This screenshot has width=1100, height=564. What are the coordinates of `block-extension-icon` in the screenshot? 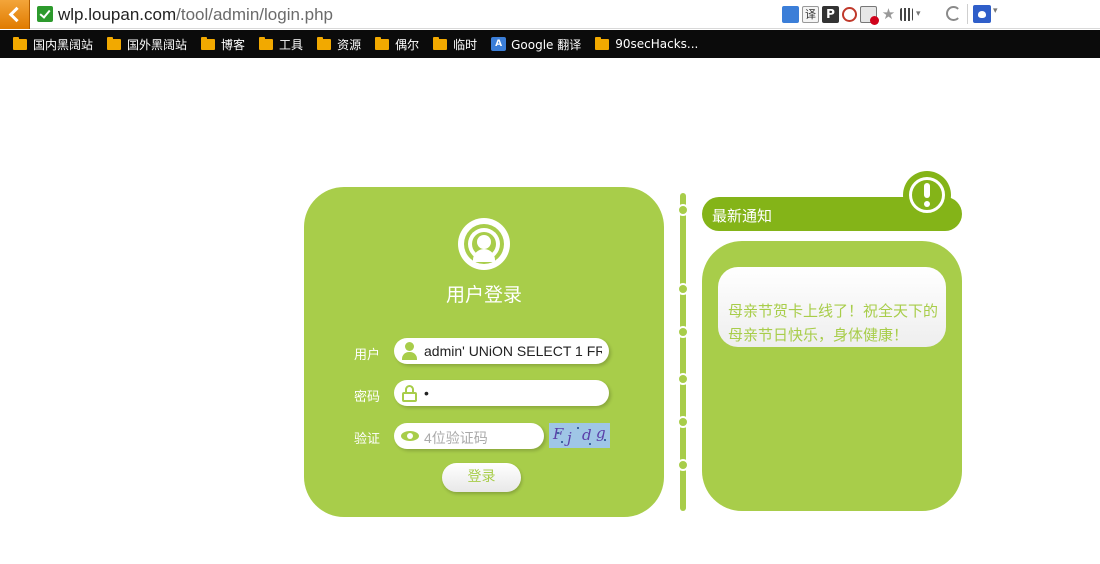 It's located at (869, 15).